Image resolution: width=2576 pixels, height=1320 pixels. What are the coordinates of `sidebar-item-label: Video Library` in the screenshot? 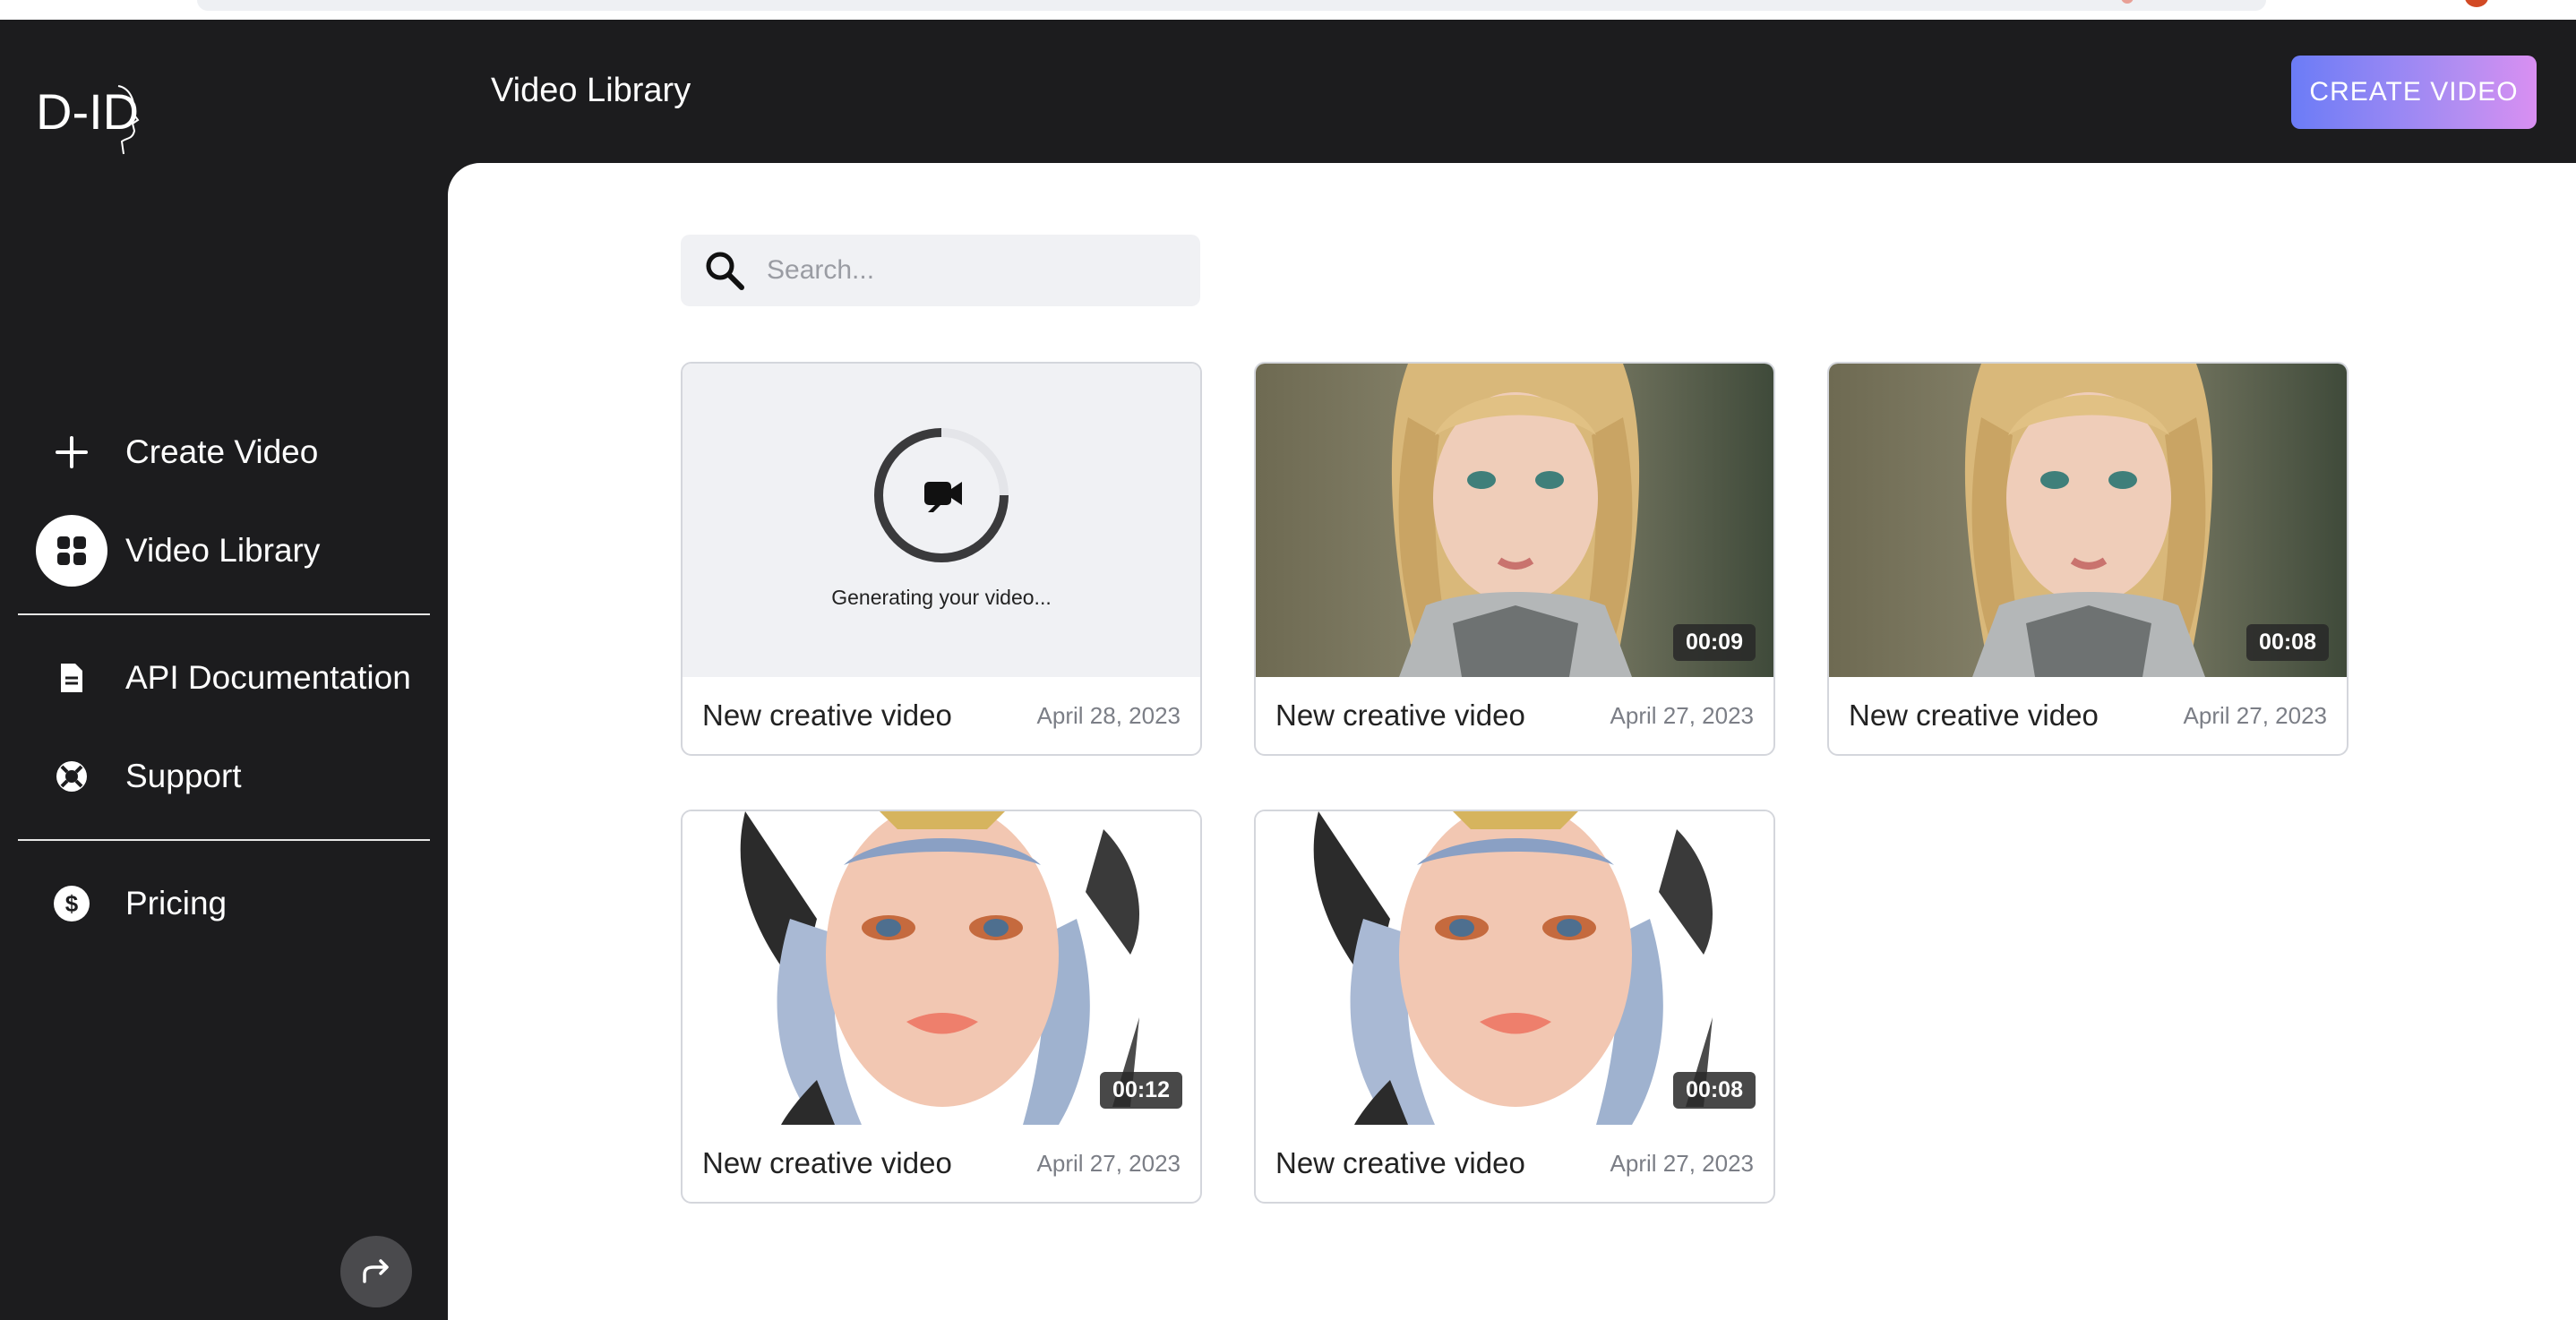 It's located at (223, 550).